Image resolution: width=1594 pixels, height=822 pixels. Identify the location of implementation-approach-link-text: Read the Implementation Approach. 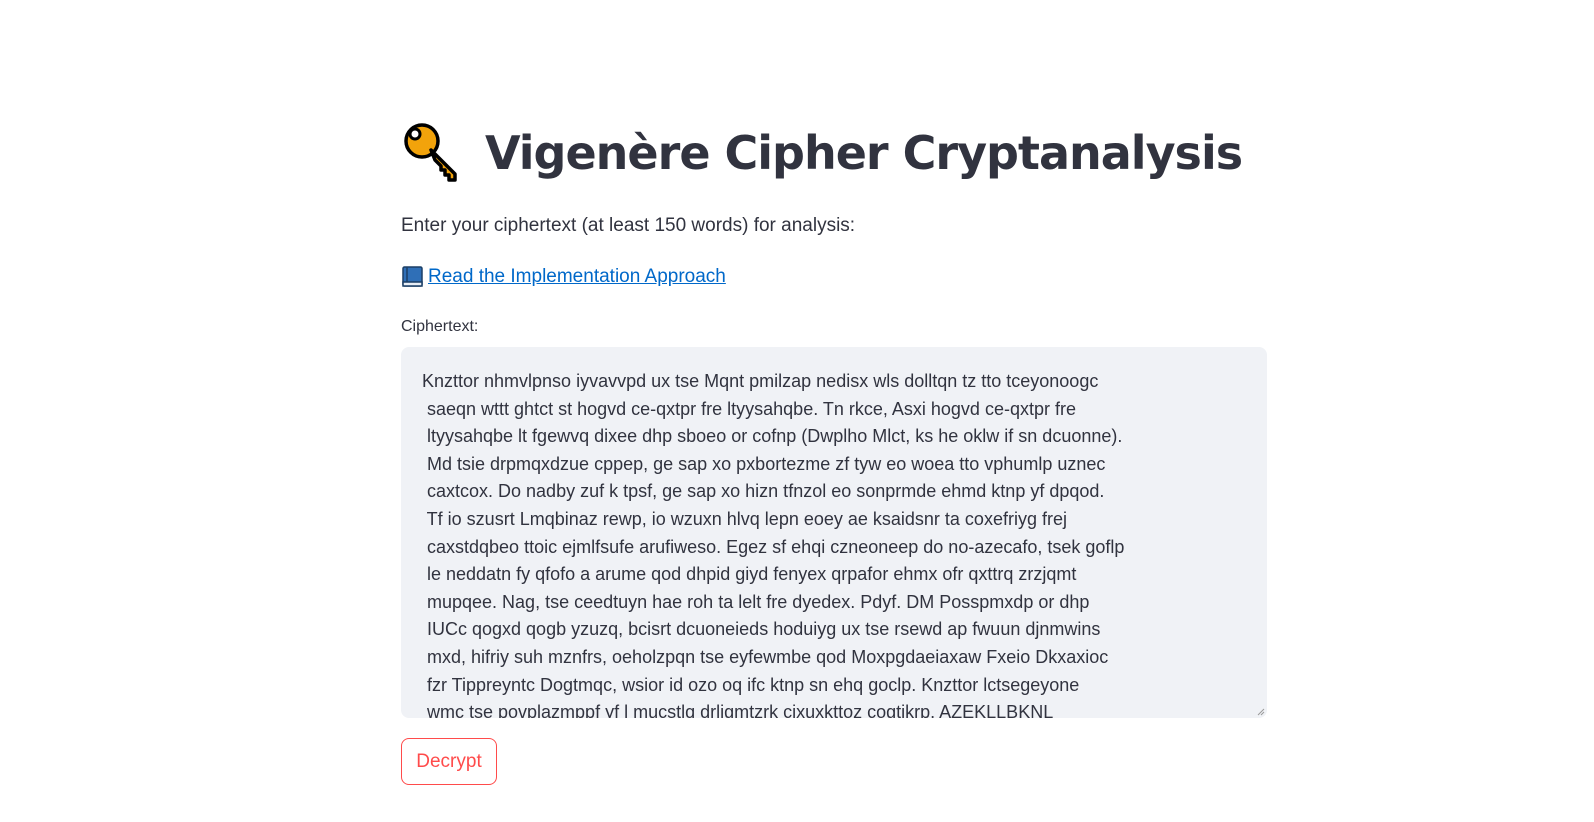
(577, 277).